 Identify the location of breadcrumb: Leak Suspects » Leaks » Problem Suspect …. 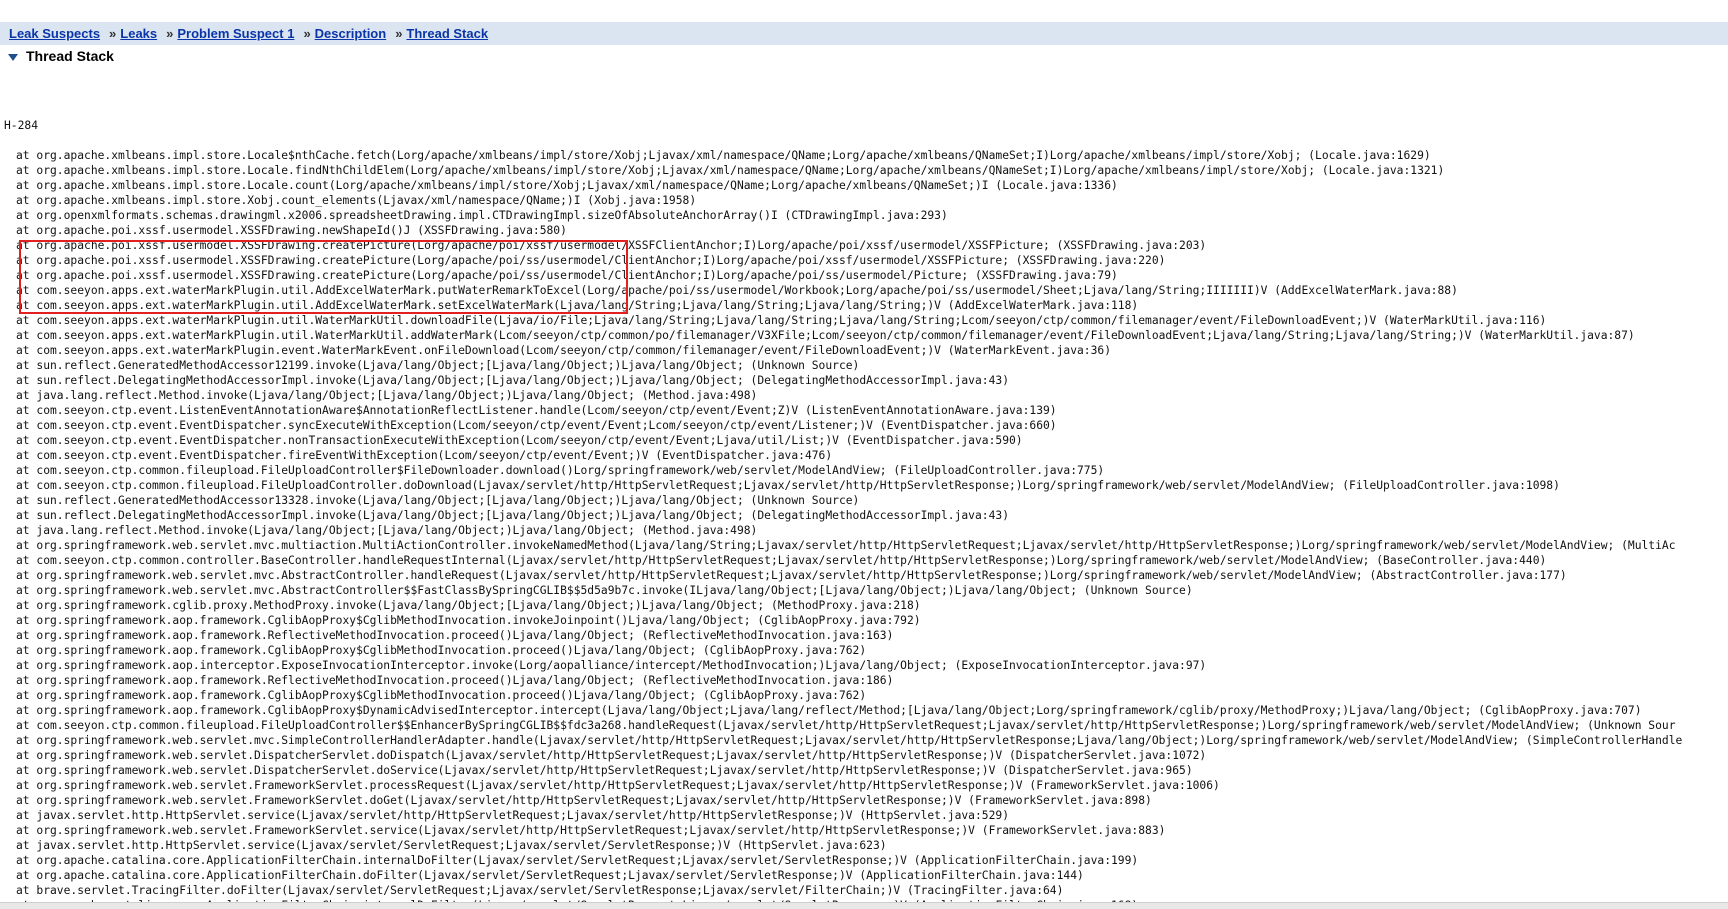
(864, 33).